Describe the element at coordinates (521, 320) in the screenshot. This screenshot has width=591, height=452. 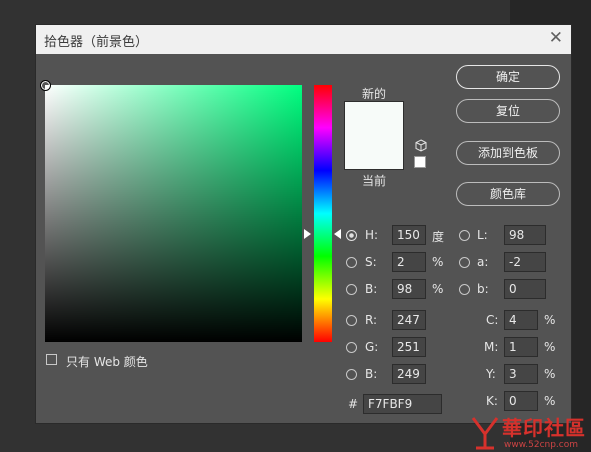
I see `c-input: 4` at that location.